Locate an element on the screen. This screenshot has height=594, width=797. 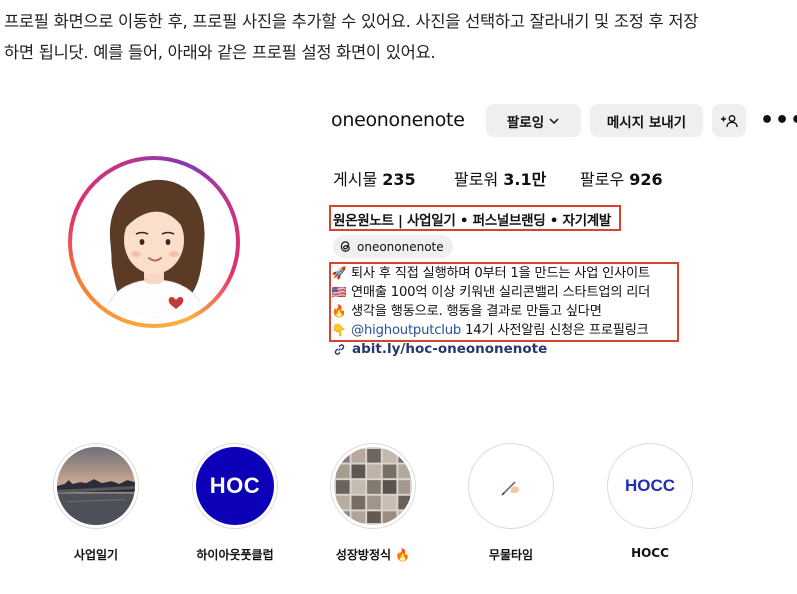
us-flag-icon: 🇺🇸 is located at coordinates (339, 292).